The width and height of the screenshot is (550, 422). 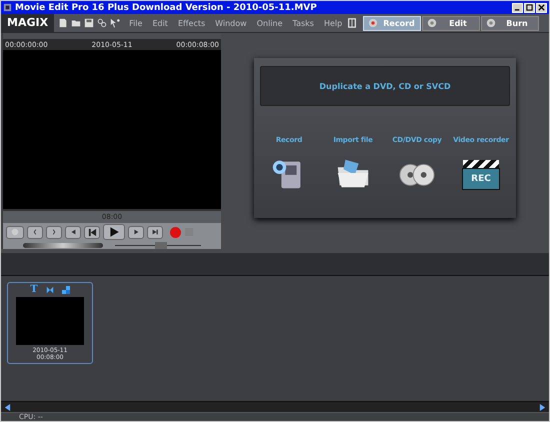 What do you see at coordinates (160, 23) in the screenshot?
I see `menu-item: Edit` at bounding box center [160, 23].